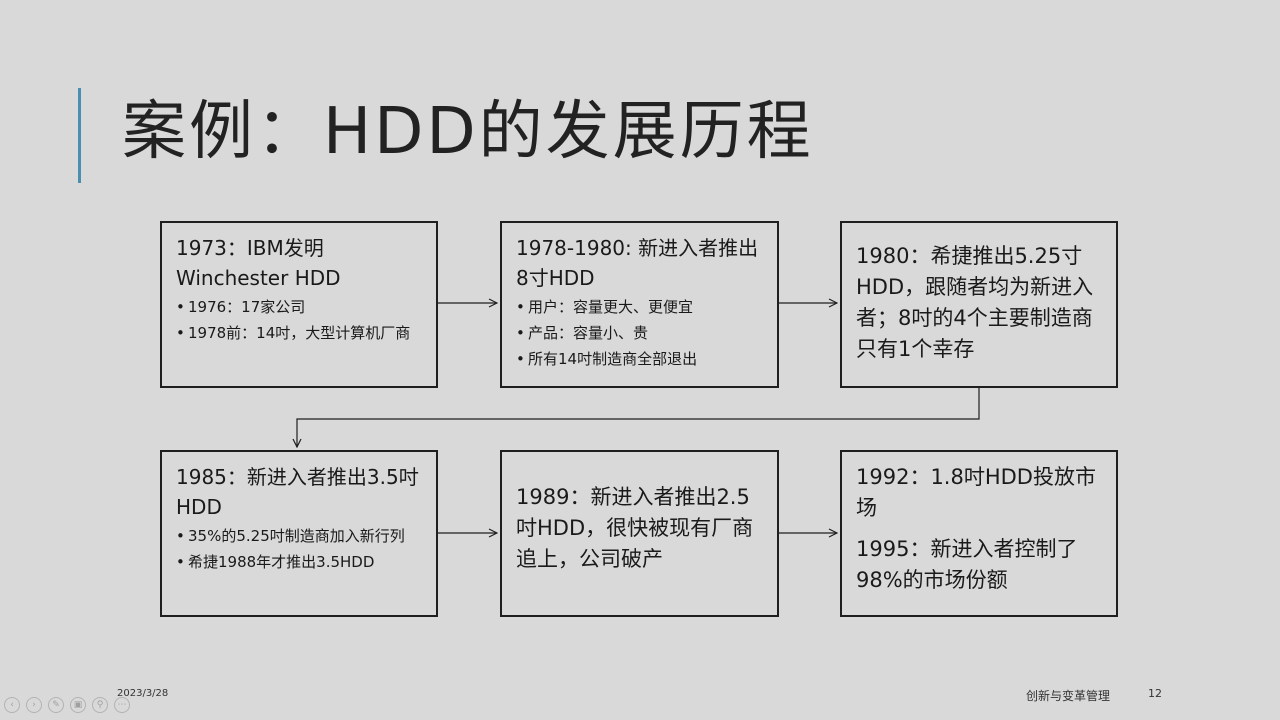  What do you see at coordinates (1068, 696) in the screenshot?
I see `footer-course-name: 创新与变革管理` at bounding box center [1068, 696].